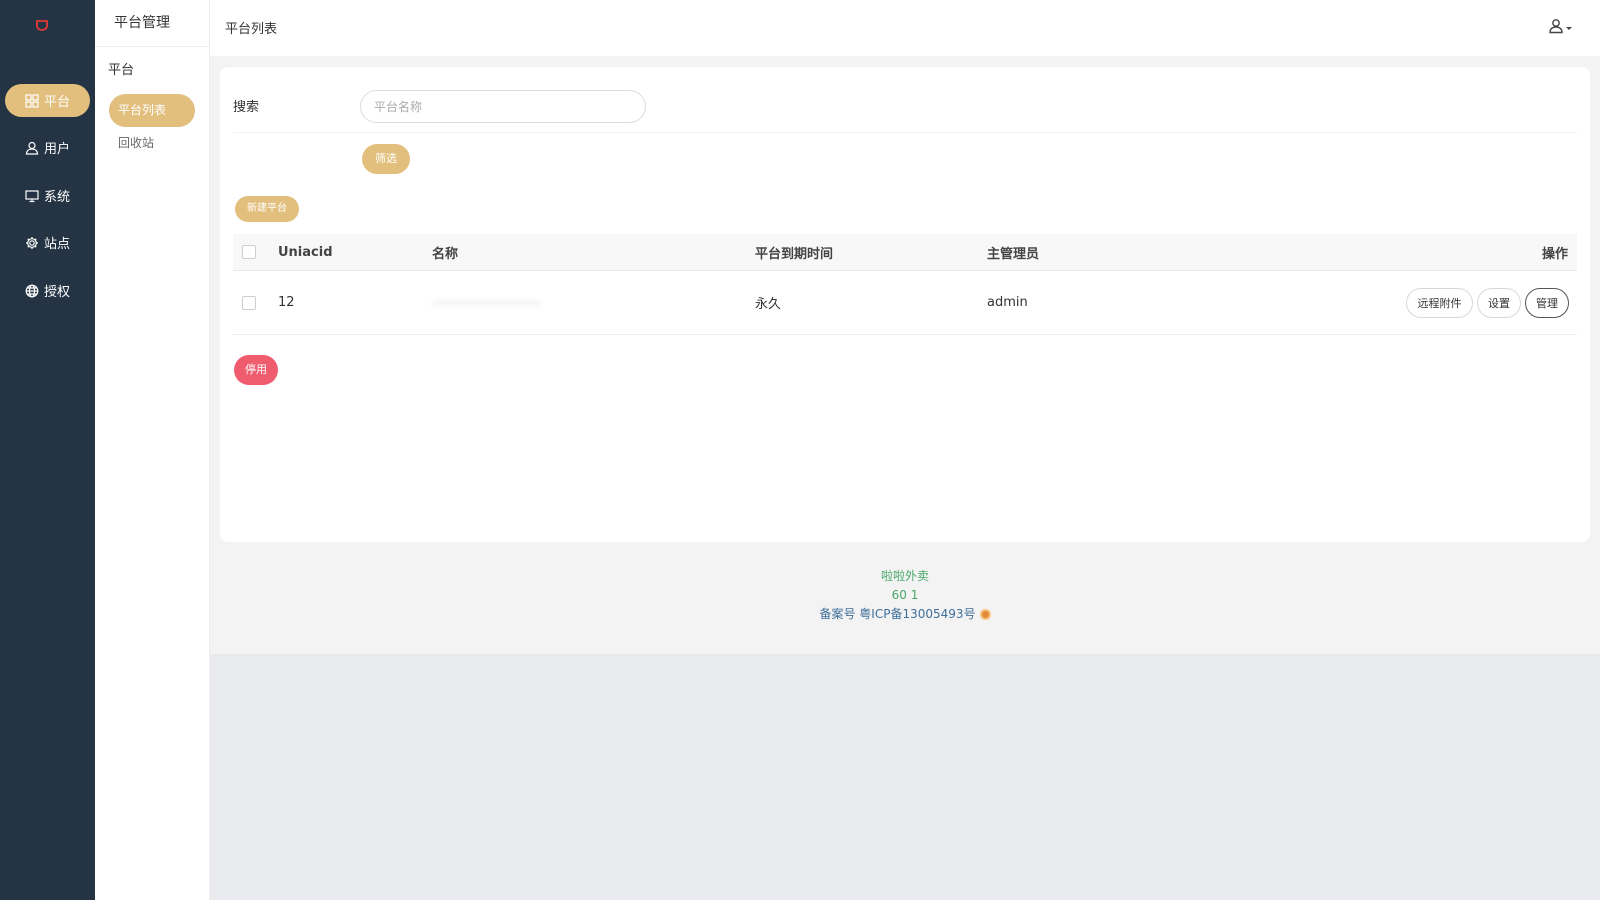  What do you see at coordinates (1547, 303) in the screenshot?
I see `manage-button: 管理` at bounding box center [1547, 303].